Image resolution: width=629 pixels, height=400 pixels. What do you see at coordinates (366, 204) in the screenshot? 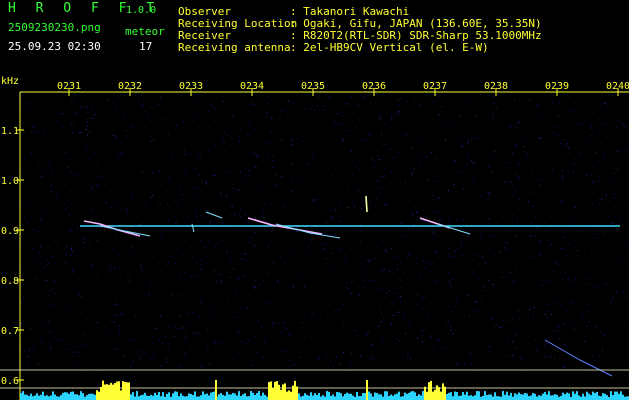
I see `meteor-trace` at bounding box center [366, 204].